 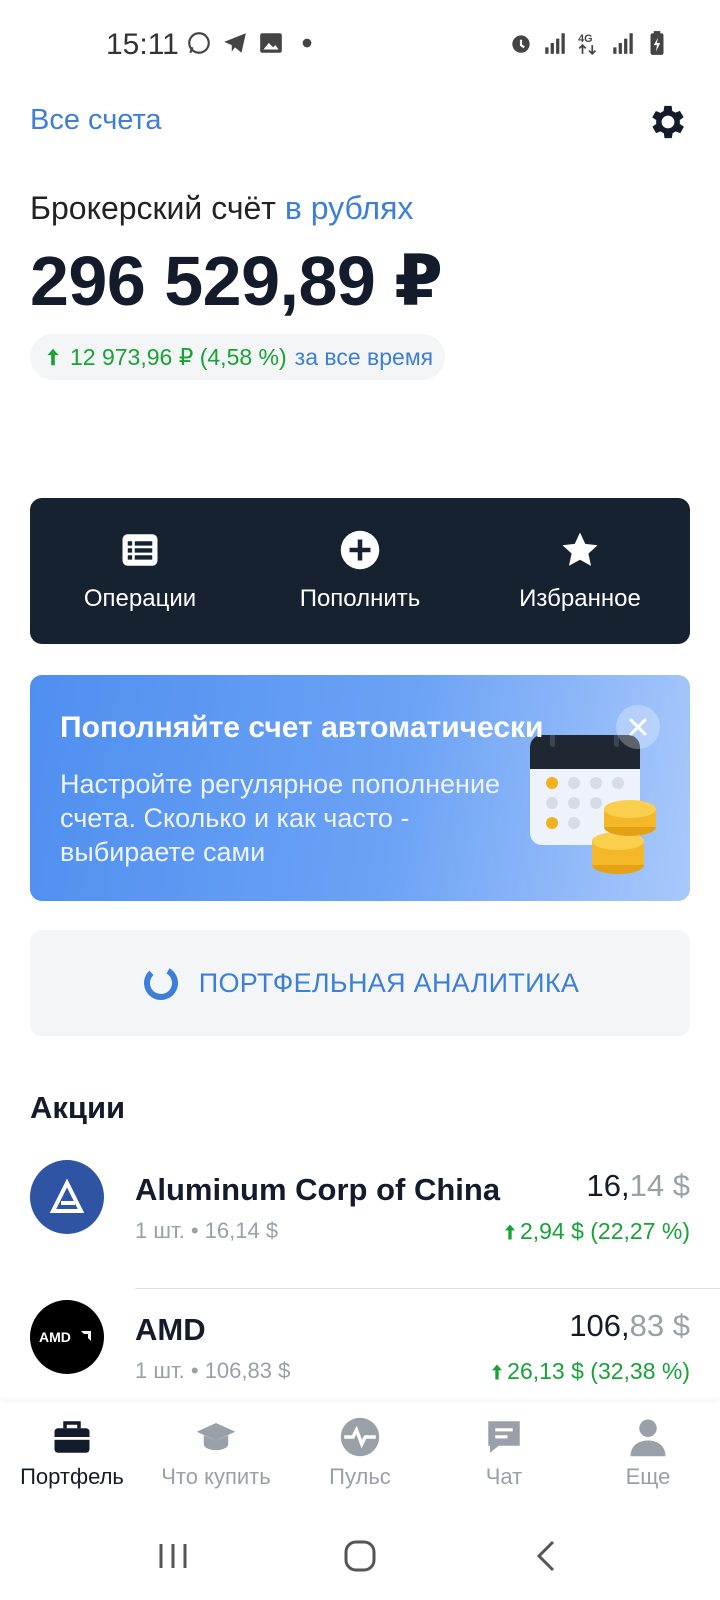 I want to click on status-time: 15:11, so click(x=142, y=44).